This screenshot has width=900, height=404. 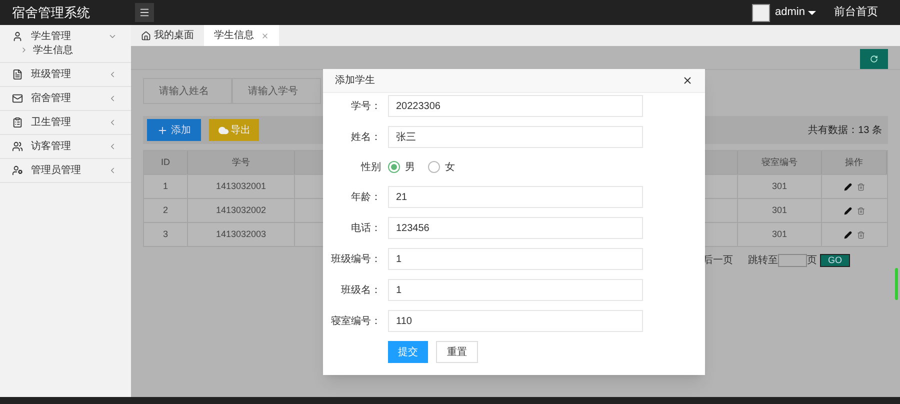 What do you see at coordinates (896, 284) in the screenshot?
I see `scrollbar-thumb` at bounding box center [896, 284].